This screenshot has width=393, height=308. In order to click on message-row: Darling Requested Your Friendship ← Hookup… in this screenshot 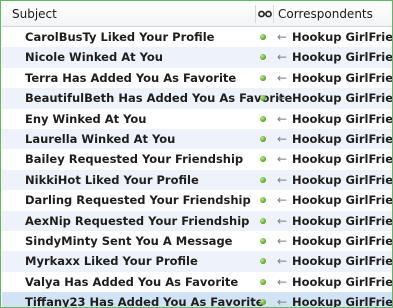, I will do `click(197, 200)`.